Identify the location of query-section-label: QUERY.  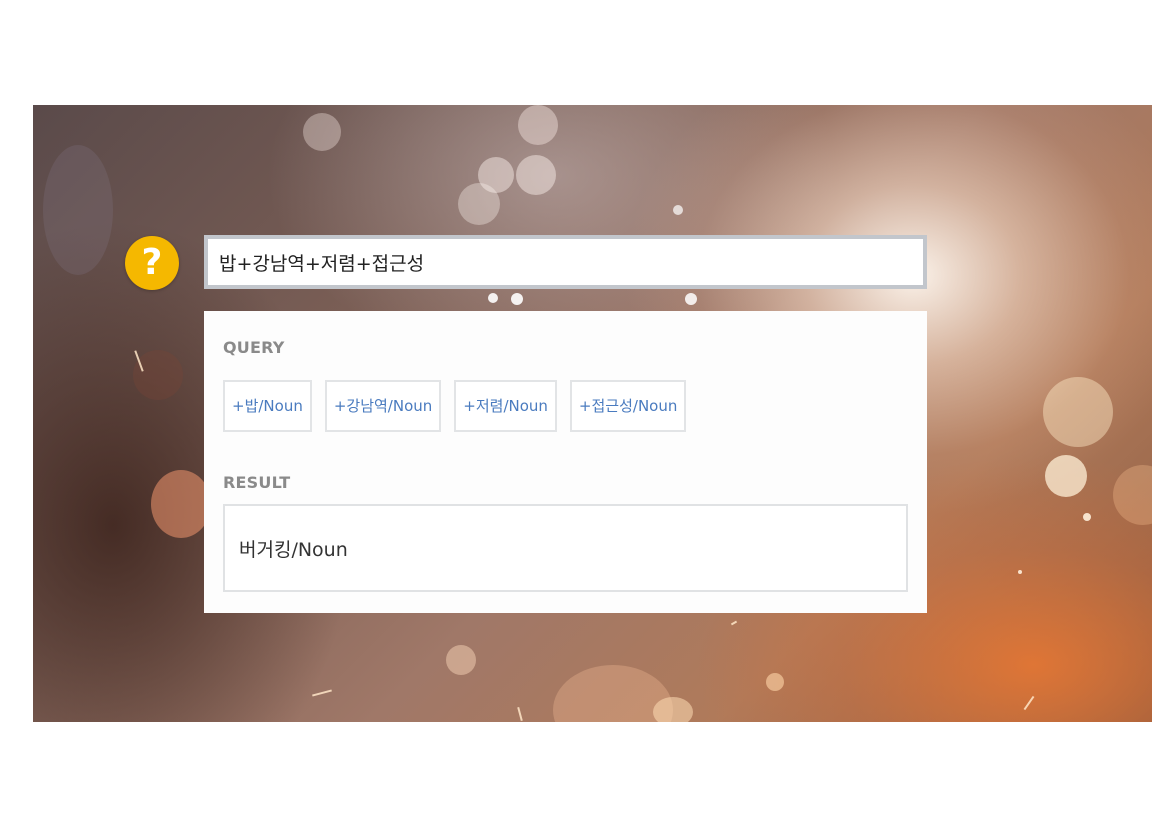
(254, 347).